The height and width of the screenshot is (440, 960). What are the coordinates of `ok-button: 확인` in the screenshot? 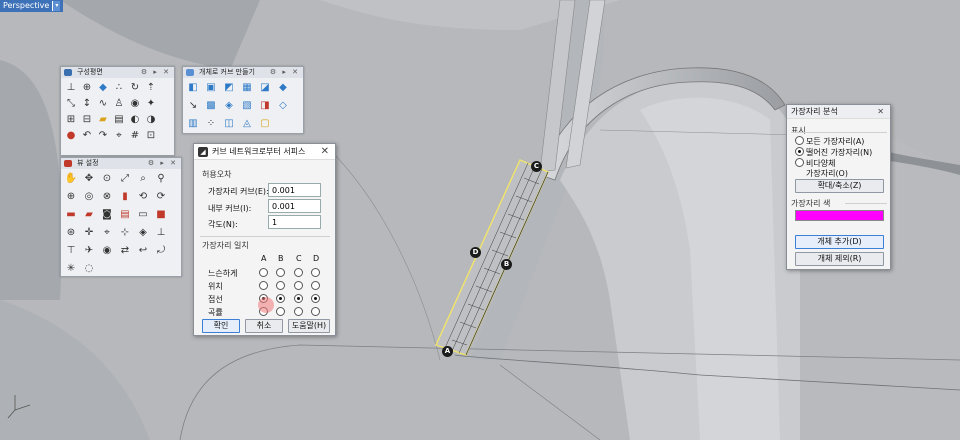 It's located at (221, 326).